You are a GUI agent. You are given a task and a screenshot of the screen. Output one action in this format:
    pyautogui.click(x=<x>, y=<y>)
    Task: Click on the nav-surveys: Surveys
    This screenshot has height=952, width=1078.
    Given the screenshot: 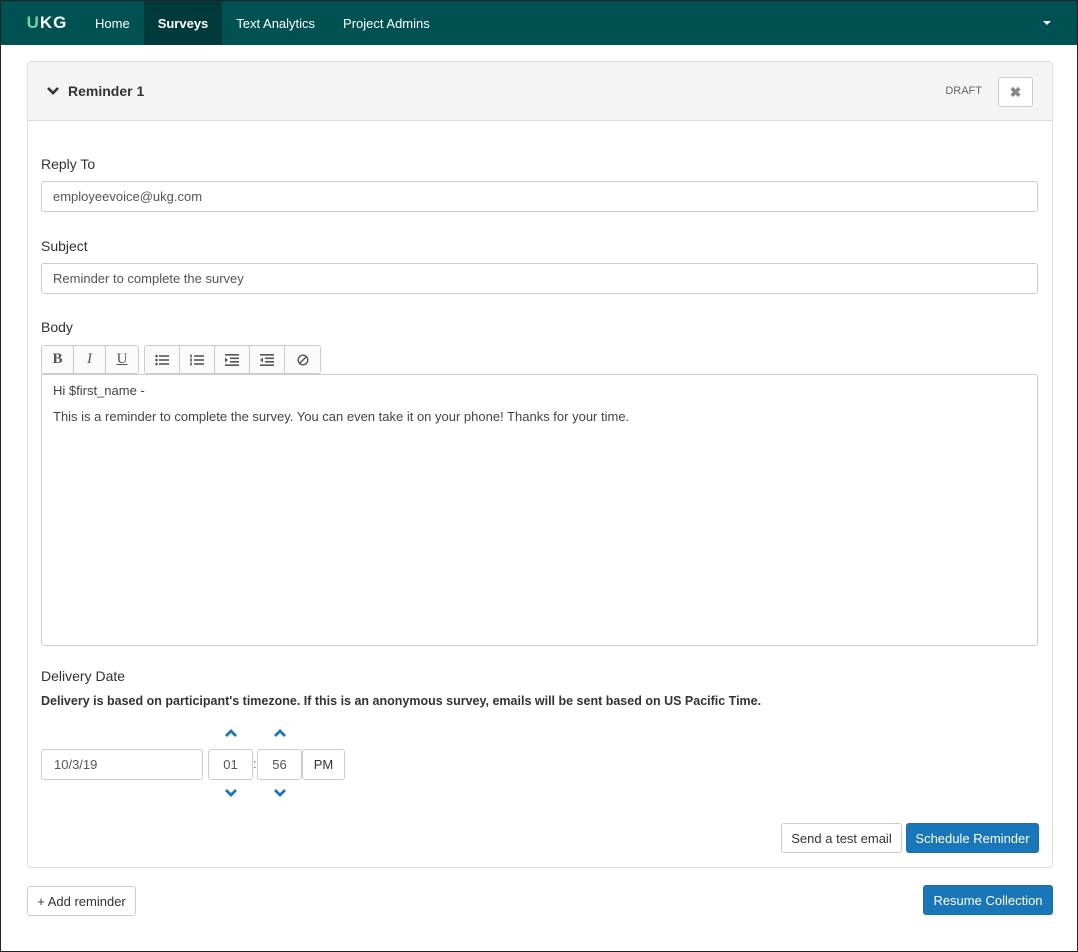 What is the action you would take?
    pyautogui.click(x=183, y=23)
    